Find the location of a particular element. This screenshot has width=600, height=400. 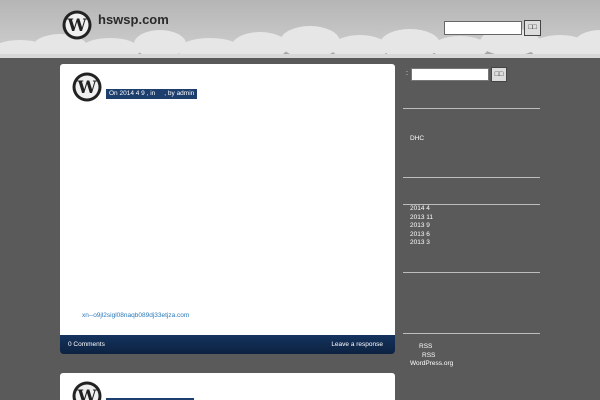

meta-links-list: RSS RSS WordPress.org is located at coordinates (431, 356).